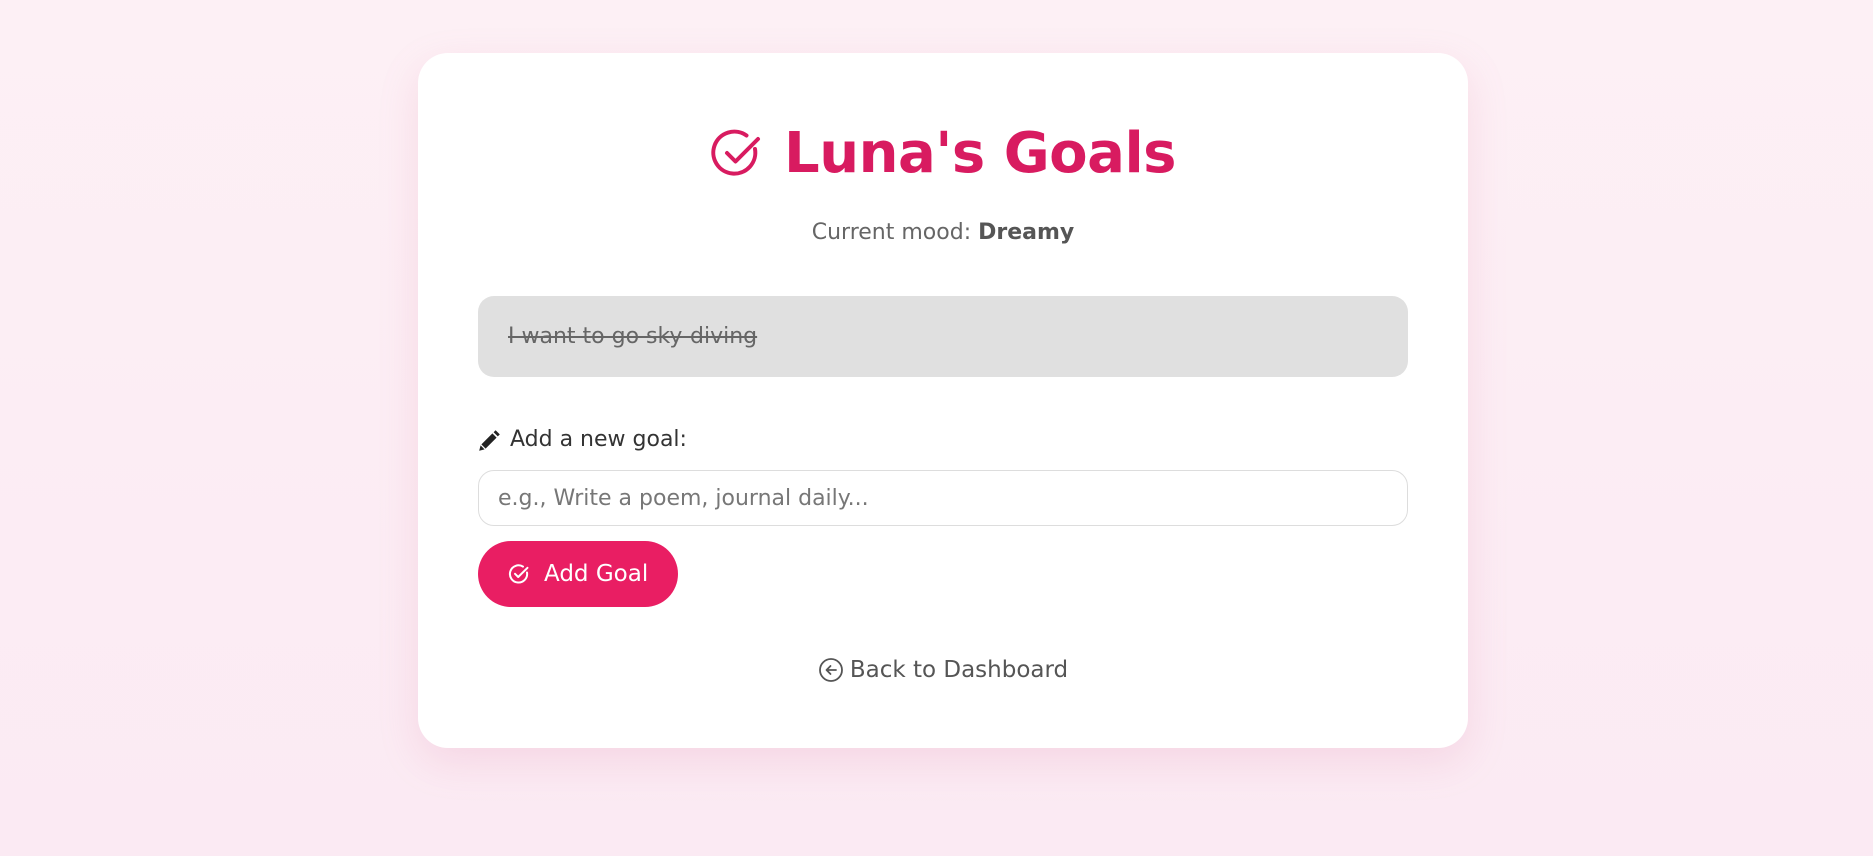  What do you see at coordinates (943, 336) in the screenshot?
I see `goal-item-completed: I want to go sky-diving` at bounding box center [943, 336].